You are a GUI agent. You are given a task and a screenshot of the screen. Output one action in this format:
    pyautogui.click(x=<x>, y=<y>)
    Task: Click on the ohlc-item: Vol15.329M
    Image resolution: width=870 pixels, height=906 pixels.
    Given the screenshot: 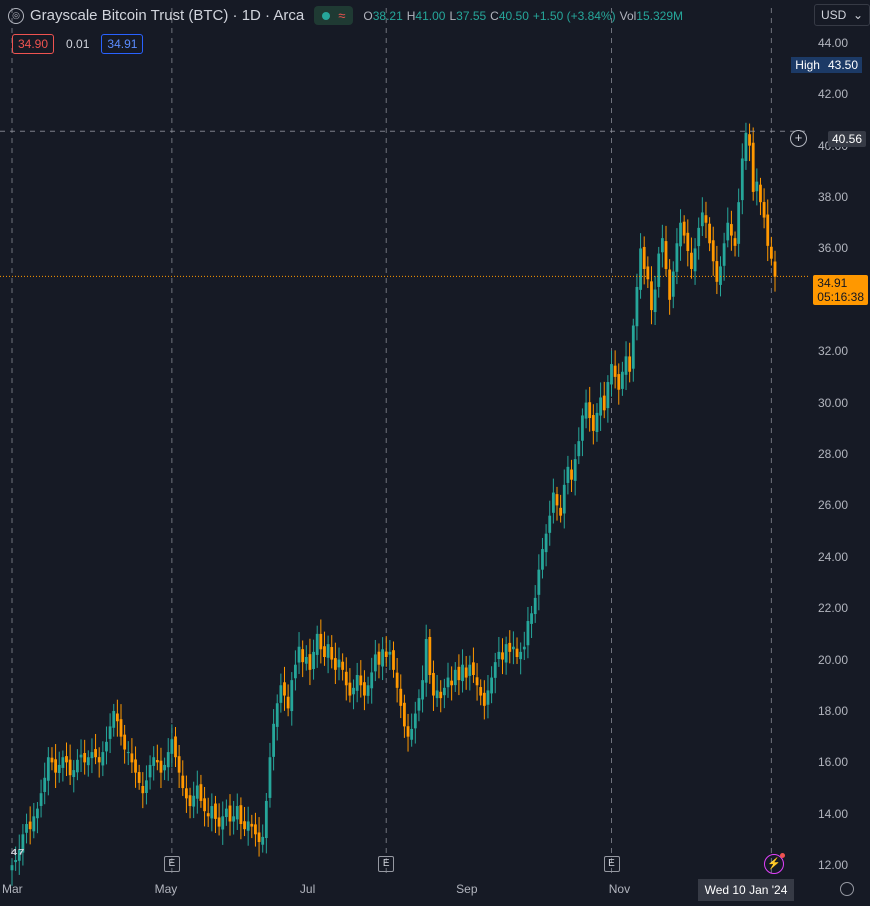 What is the action you would take?
    pyautogui.click(x=651, y=16)
    